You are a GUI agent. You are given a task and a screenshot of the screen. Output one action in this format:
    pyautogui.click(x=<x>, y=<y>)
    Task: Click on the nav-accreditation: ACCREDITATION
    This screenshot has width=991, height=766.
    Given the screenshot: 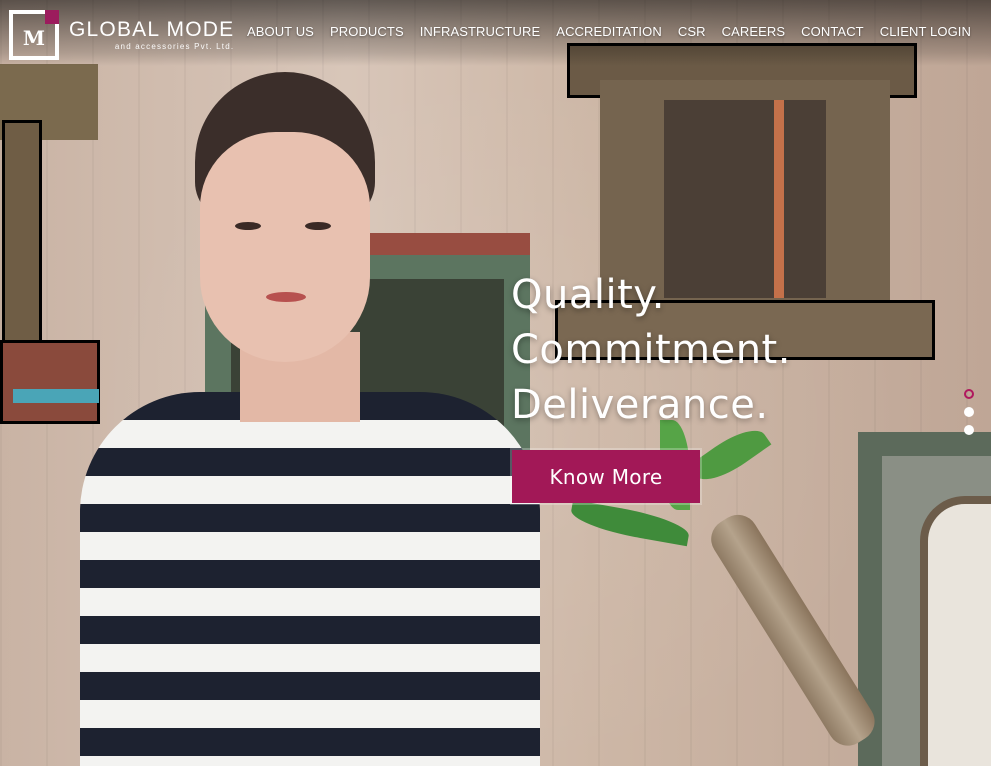 What is the action you would take?
    pyautogui.click(x=609, y=31)
    